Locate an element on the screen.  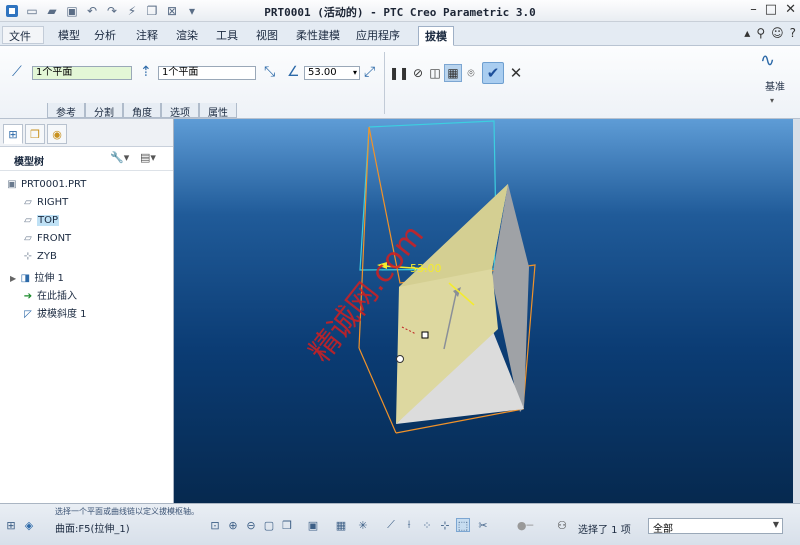
favorites-tab-icon: ◉ is located at coordinates (57, 134).